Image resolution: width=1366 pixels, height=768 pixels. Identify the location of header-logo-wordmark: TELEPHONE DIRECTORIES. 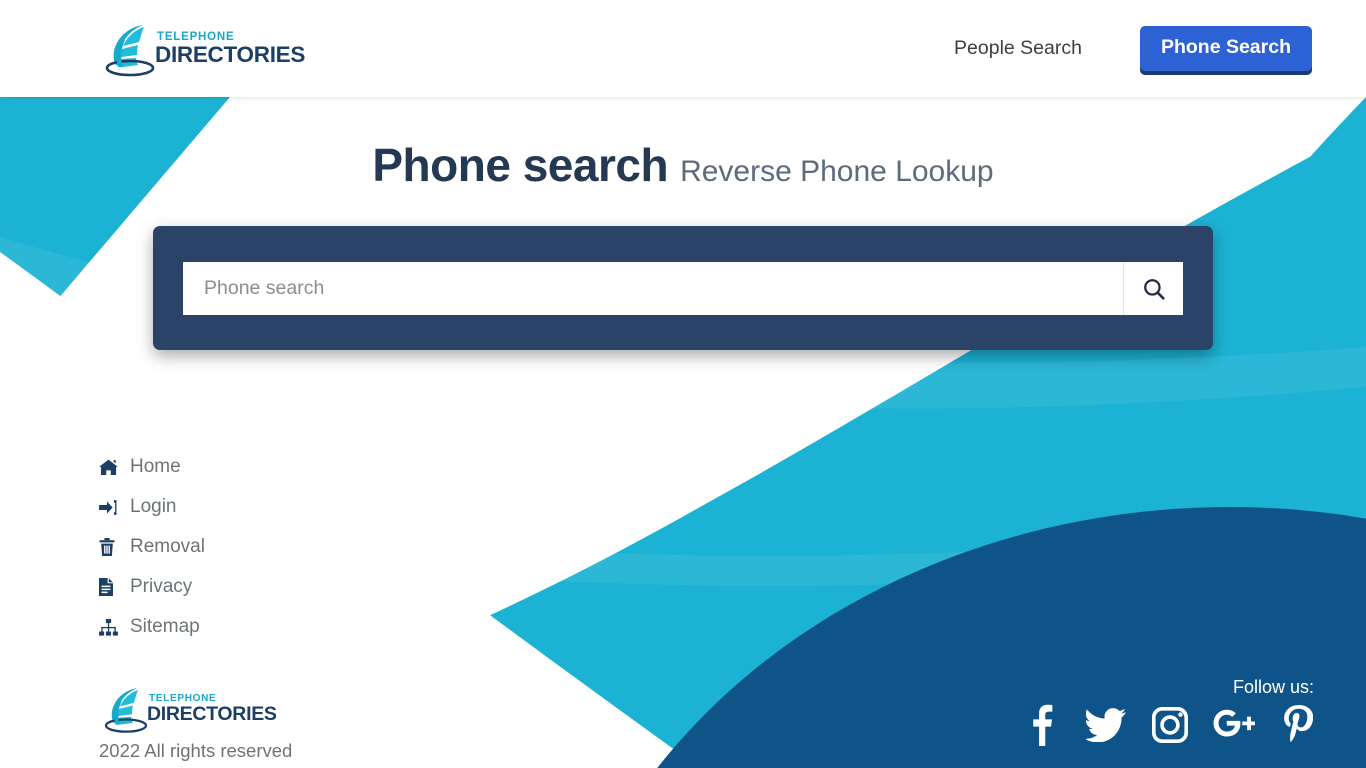
(230, 49).